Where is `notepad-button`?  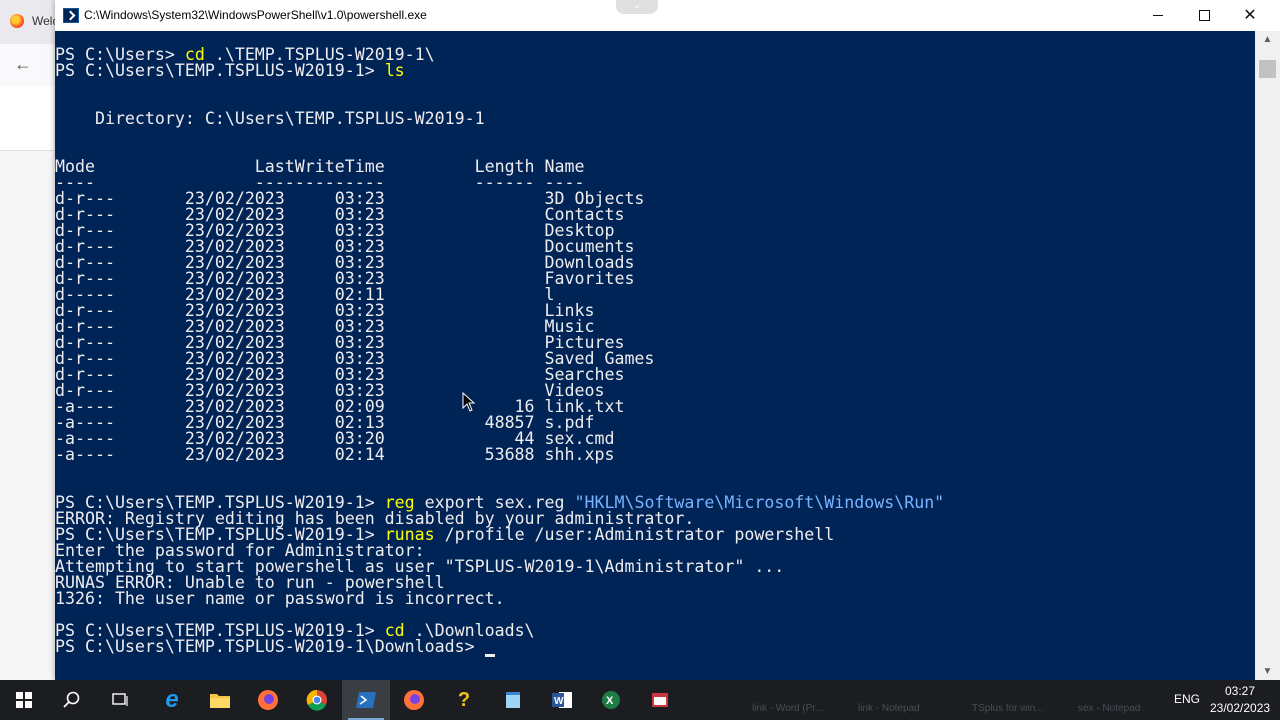 notepad-button is located at coordinates (513, 700).